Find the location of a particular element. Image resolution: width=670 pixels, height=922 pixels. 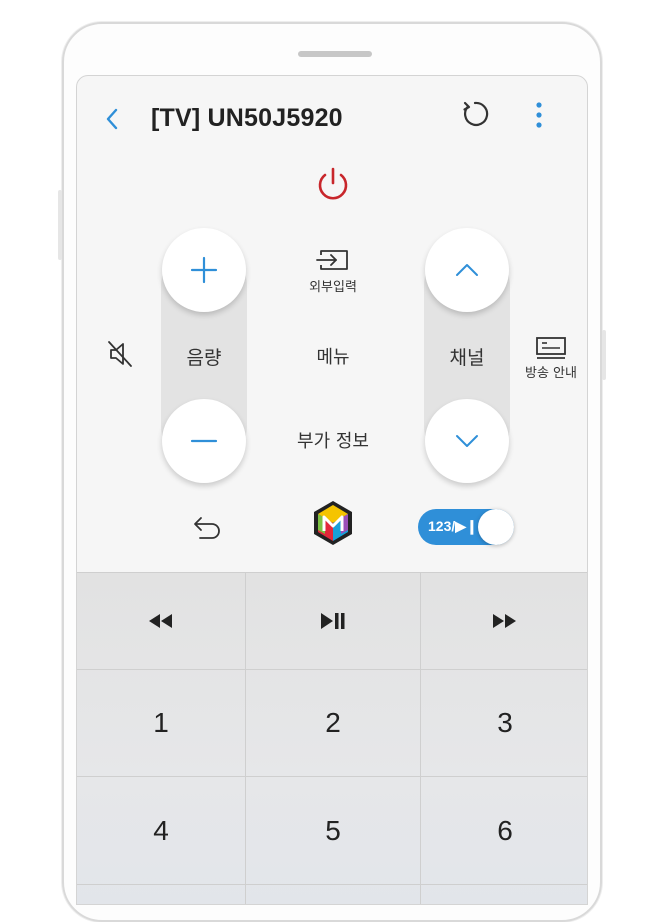

chevron-left-icon is located at coordinates (112, 119).